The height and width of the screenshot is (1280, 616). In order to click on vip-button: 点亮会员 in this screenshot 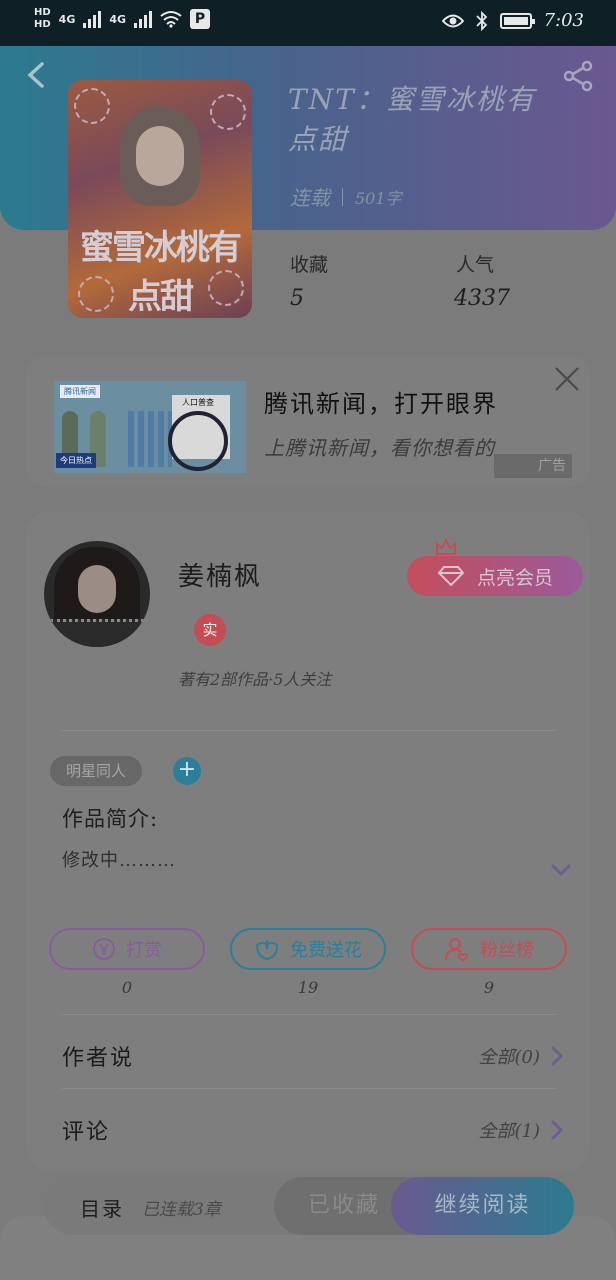, I will do `click(495, 576)`.